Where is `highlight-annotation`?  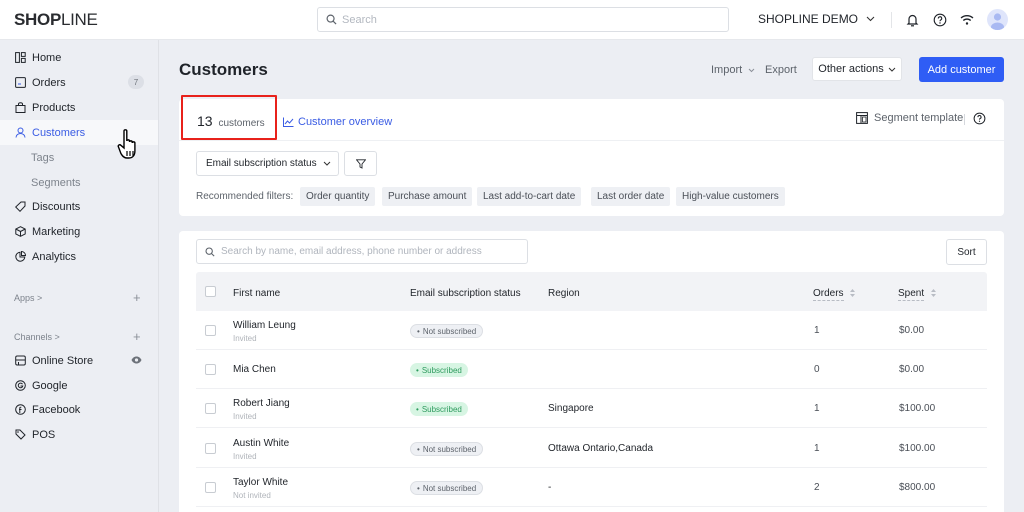
highlight-annotation is located at coordinates (229, 117).